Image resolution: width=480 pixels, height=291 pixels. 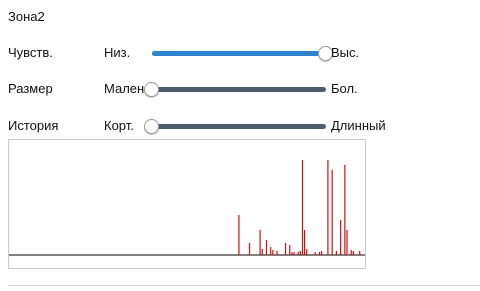 I want to click on sensitivity-row: Чувств. Низ. Выс., so click(x=240, y=53).